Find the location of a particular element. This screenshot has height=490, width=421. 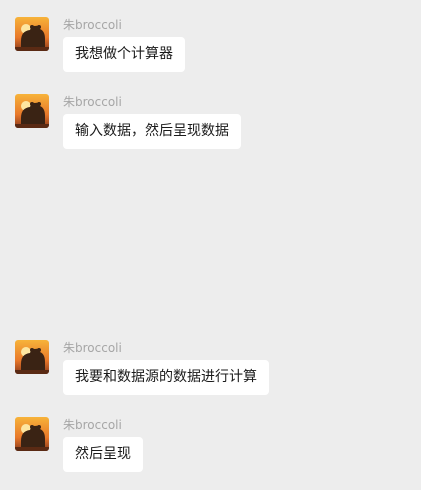

message-bubble: 然后呈现 is located at coordinates (103, 454).